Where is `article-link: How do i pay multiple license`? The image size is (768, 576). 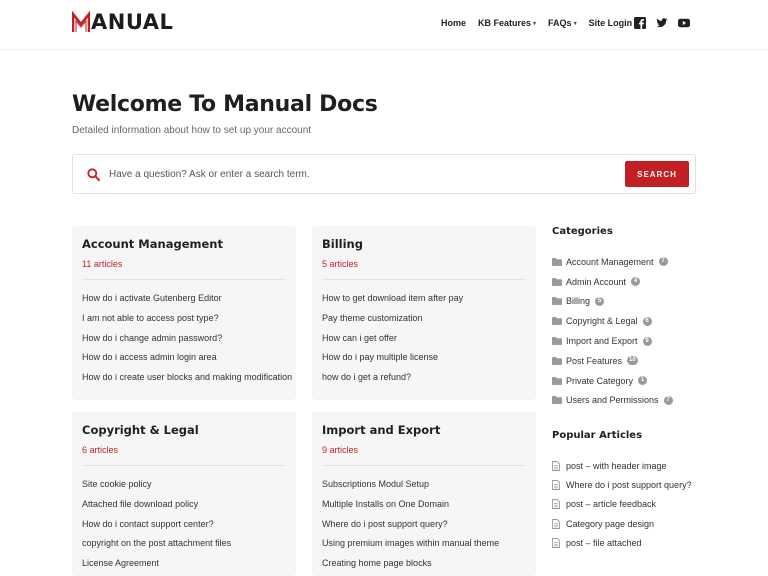
article-link: How do i pay multiple license is located at coordinates (392, 361).